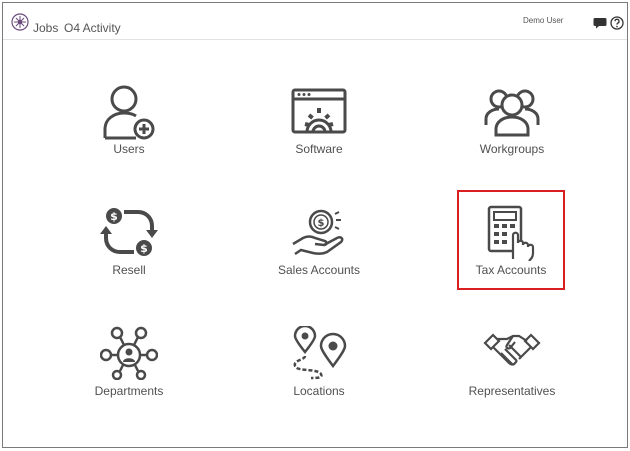 The image size is (630, 451). What do you see at coordinates (543, 20) in the screenshot?
I see `user-name: Demo User` at bounding box center [543, 20].